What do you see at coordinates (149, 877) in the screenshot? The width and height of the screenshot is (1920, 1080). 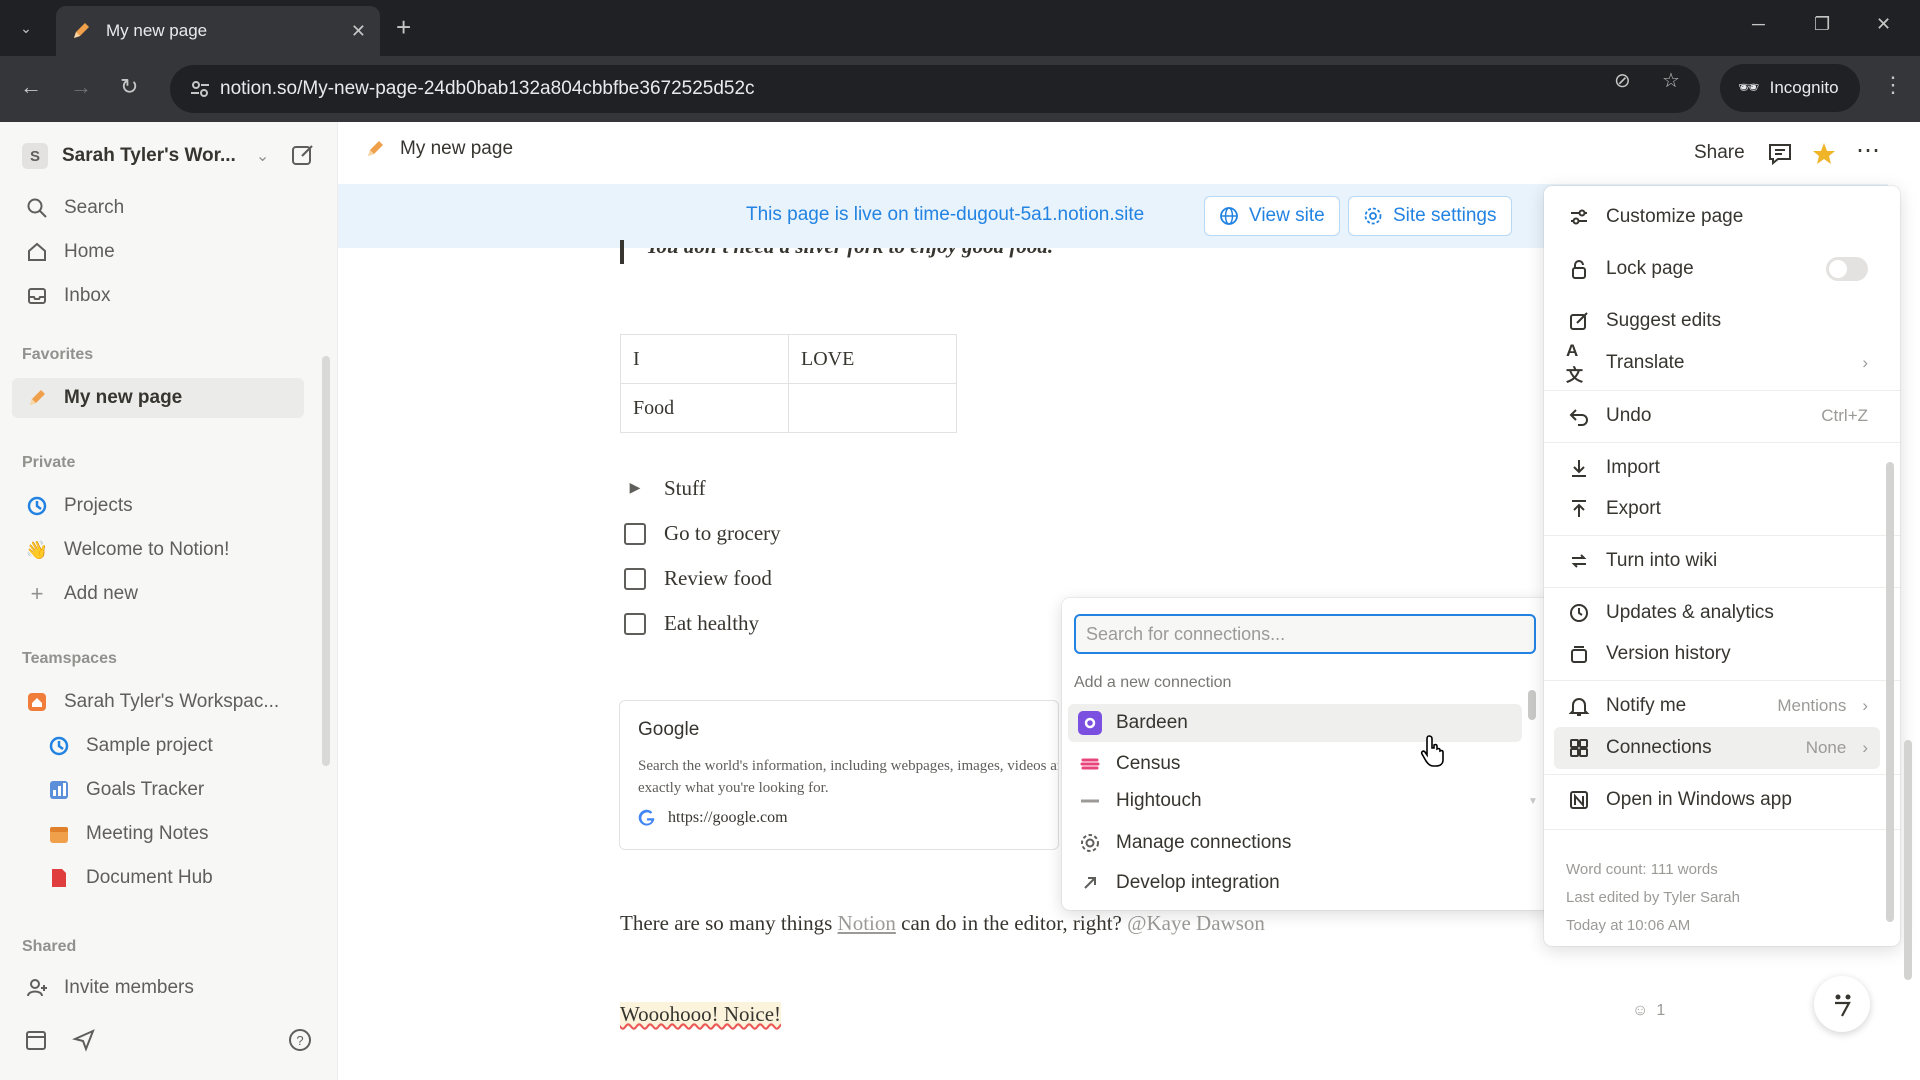 I see `sidebar-item-label: Document Hub` at bounding box center [149, 877].